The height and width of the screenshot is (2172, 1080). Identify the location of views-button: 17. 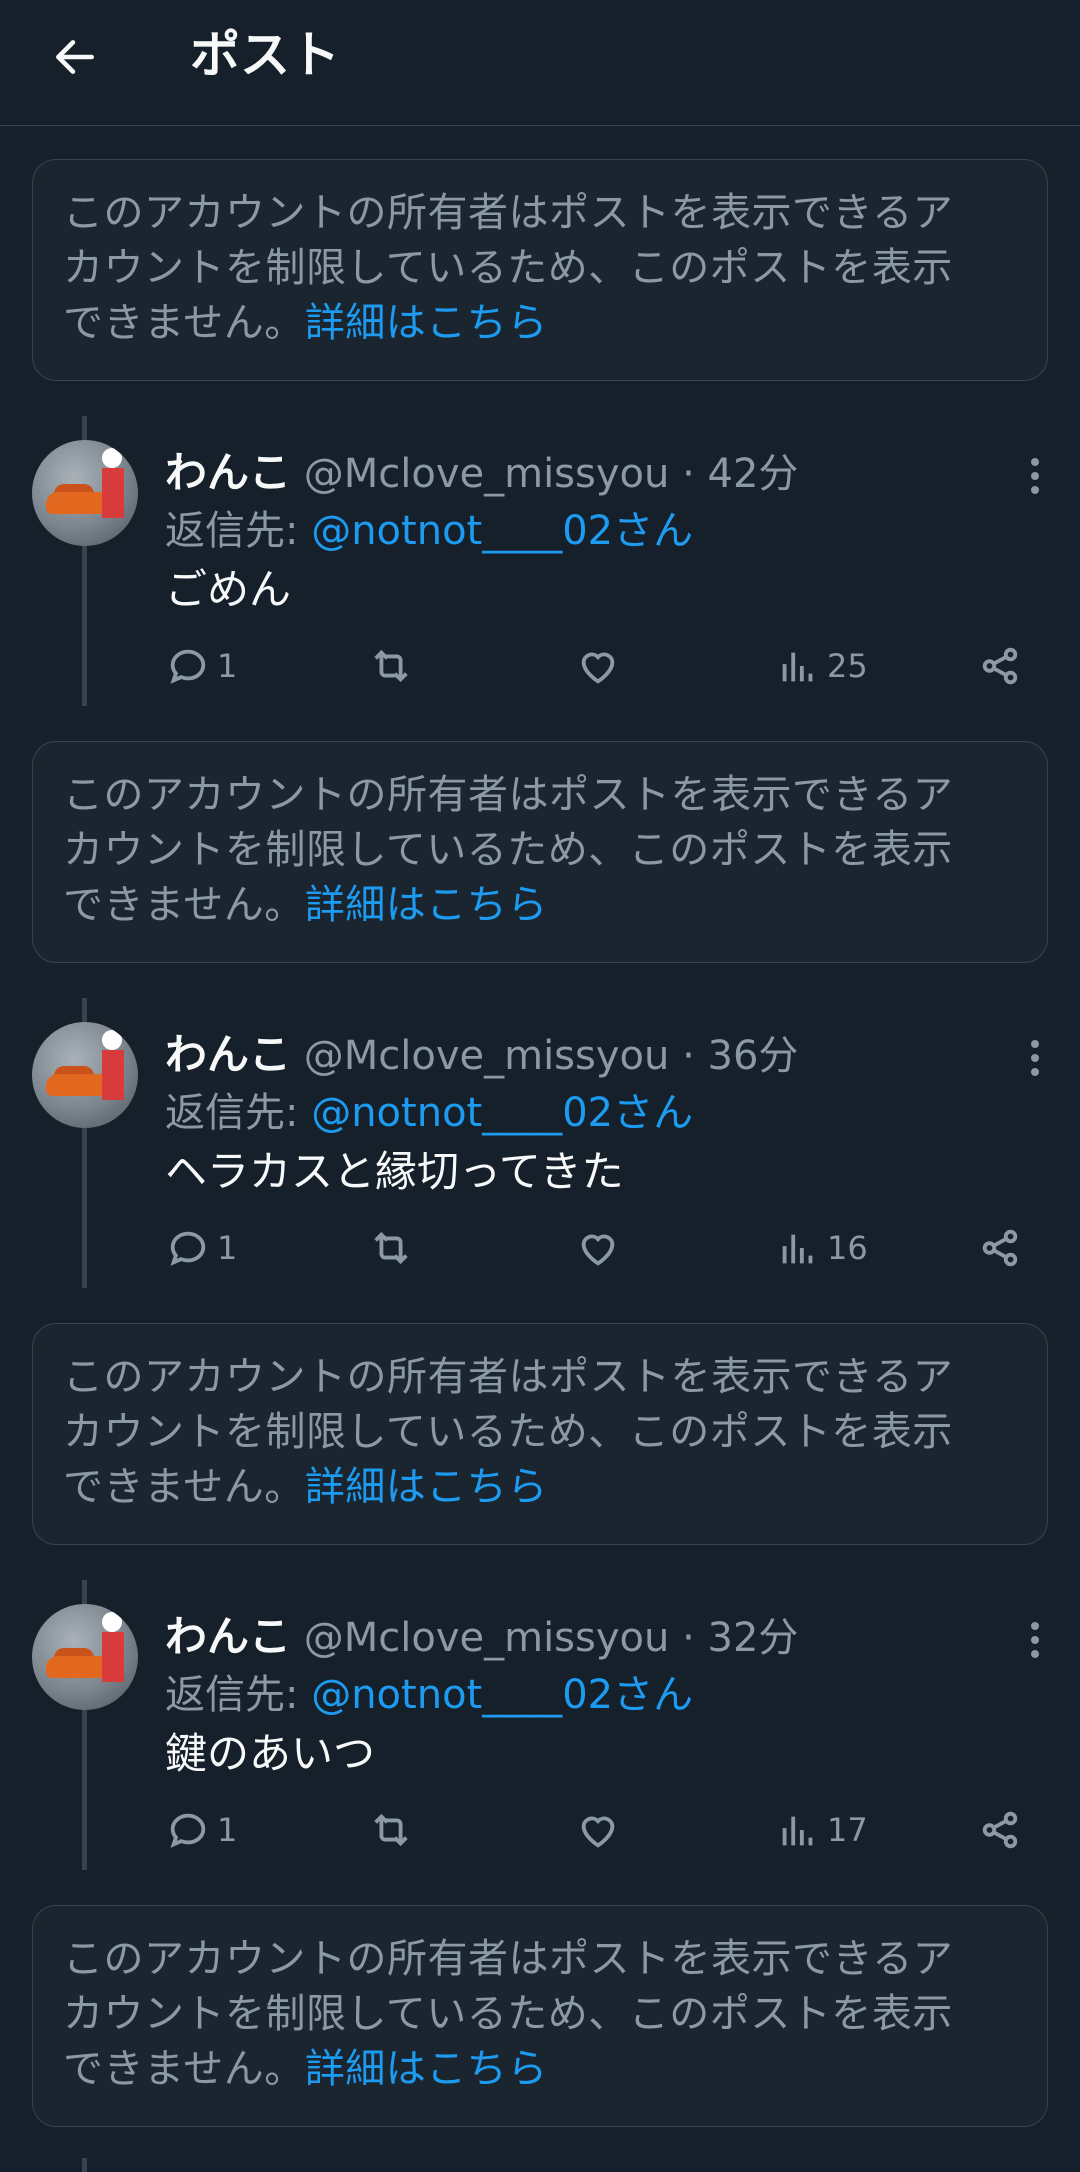
(821, 1830).